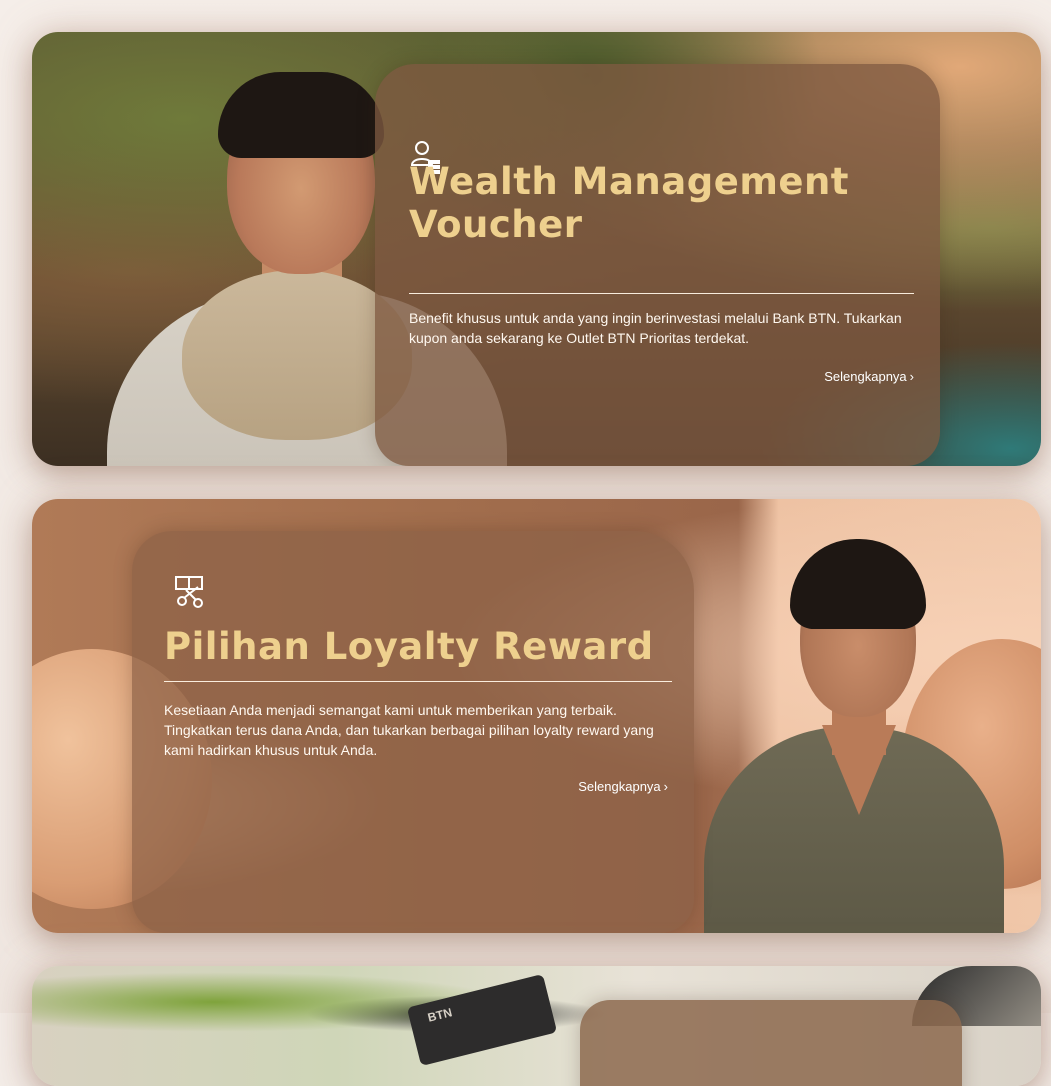 This screenshot has width=1051, height=1086. Describe the element at coordinates (482, 1020) in the screenshot. I see `bank-card-image: BTN` at that location.